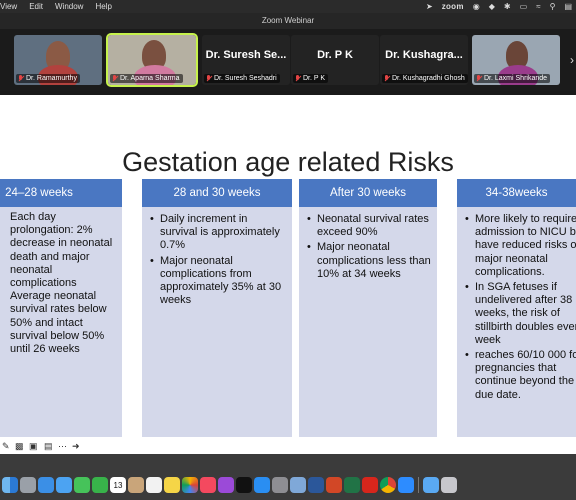 This screenshot has width=576, height=500. I want to click on dock-separator, so click(418, 485).